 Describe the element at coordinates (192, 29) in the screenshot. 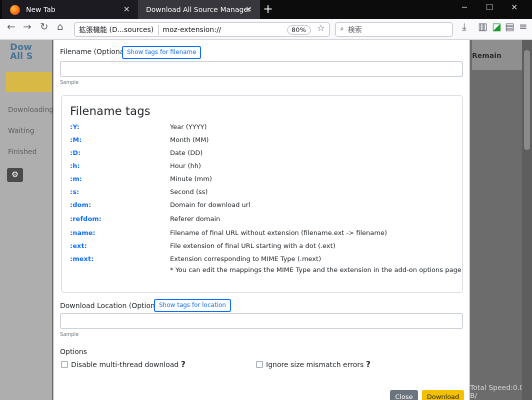

I see `url-text: moz-extension://` at that location.